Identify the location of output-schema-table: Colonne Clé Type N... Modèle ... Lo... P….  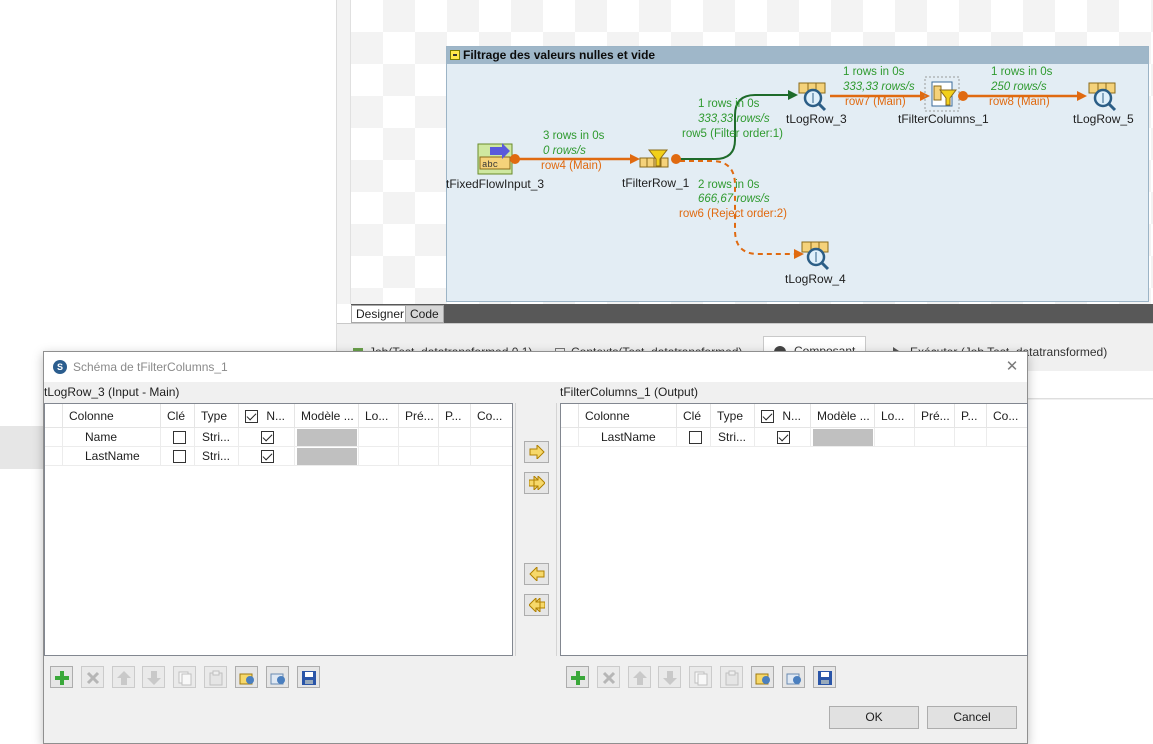
(794, 529).